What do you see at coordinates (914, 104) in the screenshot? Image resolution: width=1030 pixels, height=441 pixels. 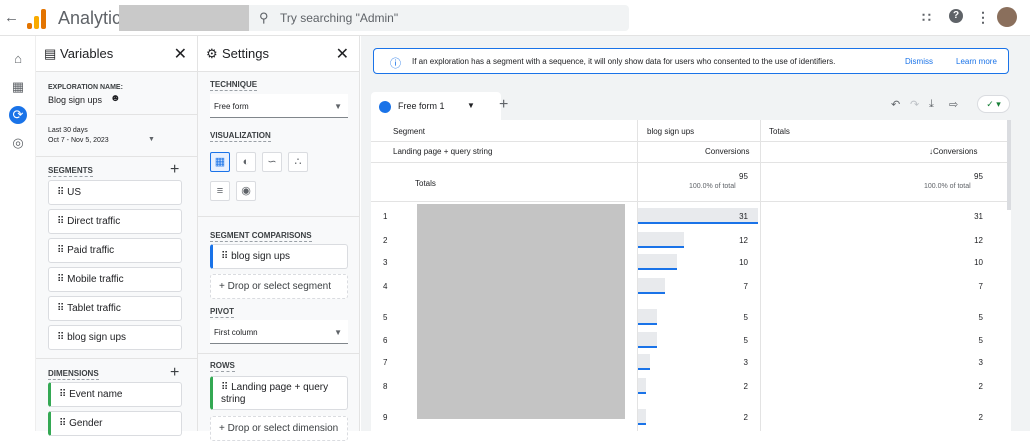 I see `redo-icon: ↷` at bounding box center [914, 104].